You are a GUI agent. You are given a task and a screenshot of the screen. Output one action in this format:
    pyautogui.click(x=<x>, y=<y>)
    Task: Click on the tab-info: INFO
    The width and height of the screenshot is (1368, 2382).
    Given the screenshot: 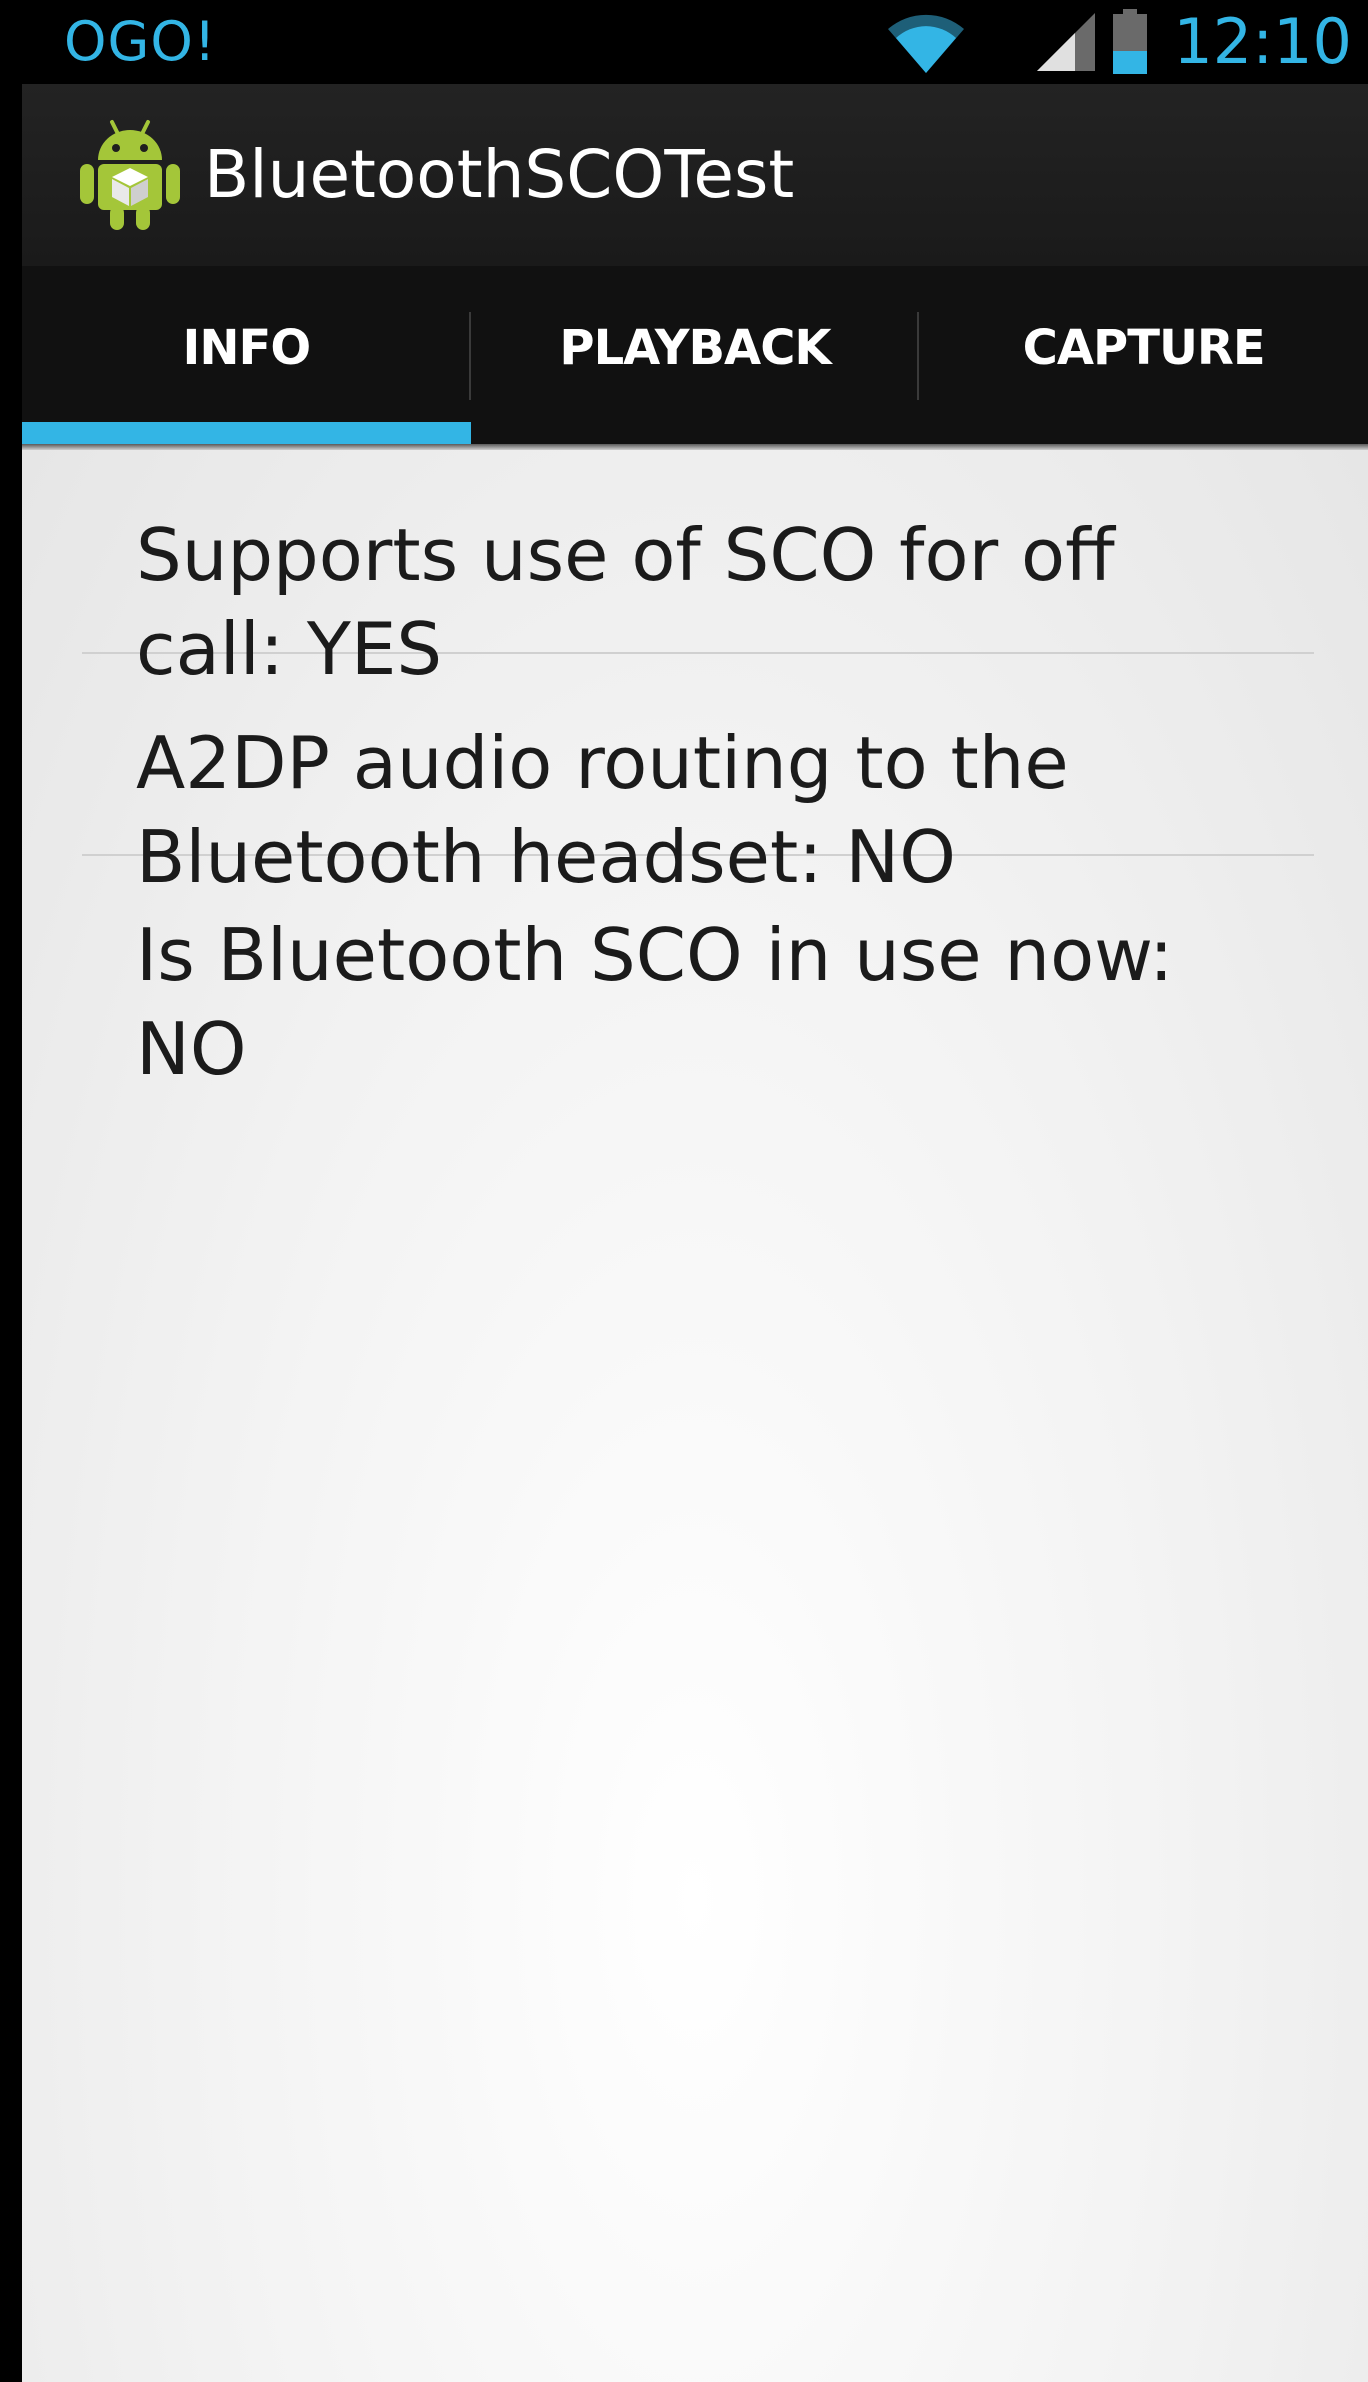 What is the action you would take?
    pyautogui.click(x=246, y=355)
    